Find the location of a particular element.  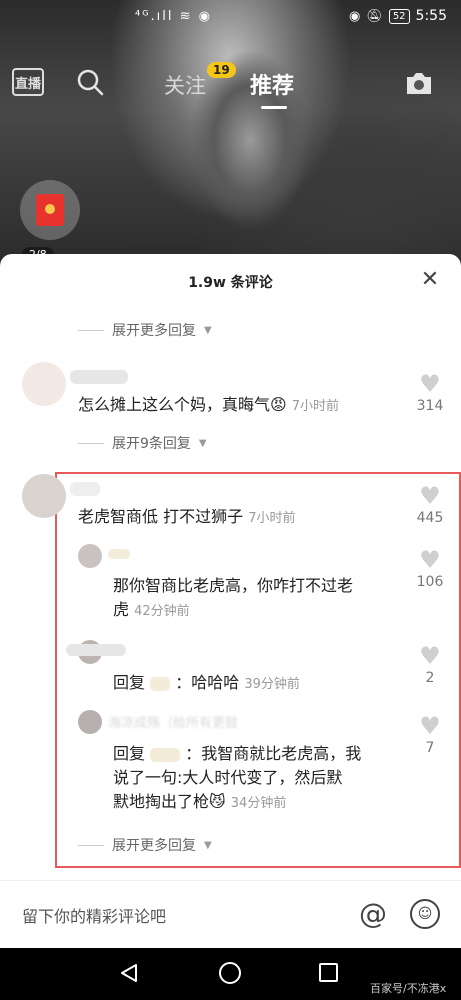

reply-2-time: 39分钟前 is located at coordinates (272, 684).